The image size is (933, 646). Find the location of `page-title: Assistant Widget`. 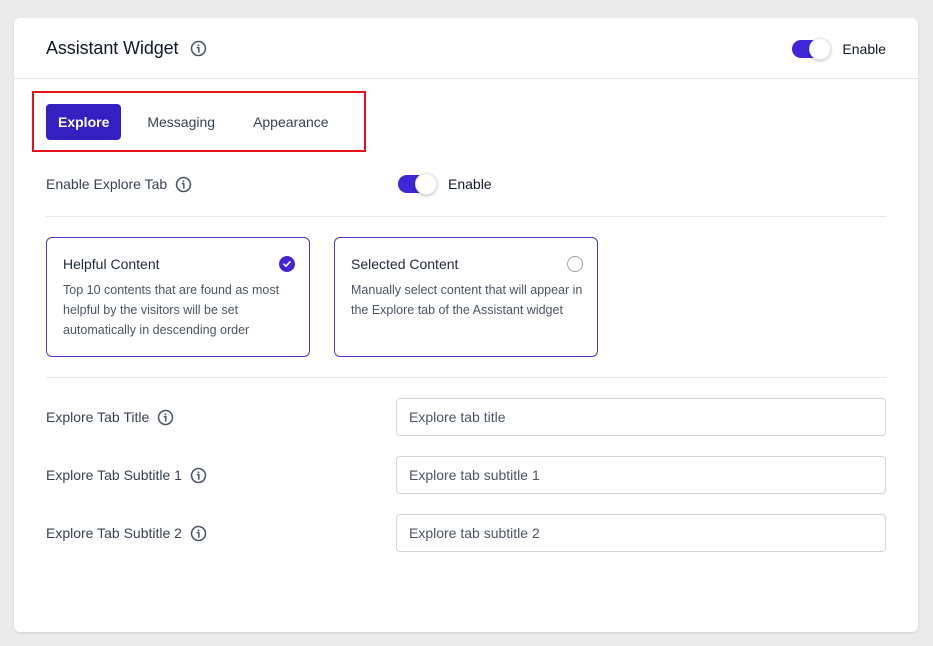

page-title: Assistant Widget is located at coordinates (112, 47).